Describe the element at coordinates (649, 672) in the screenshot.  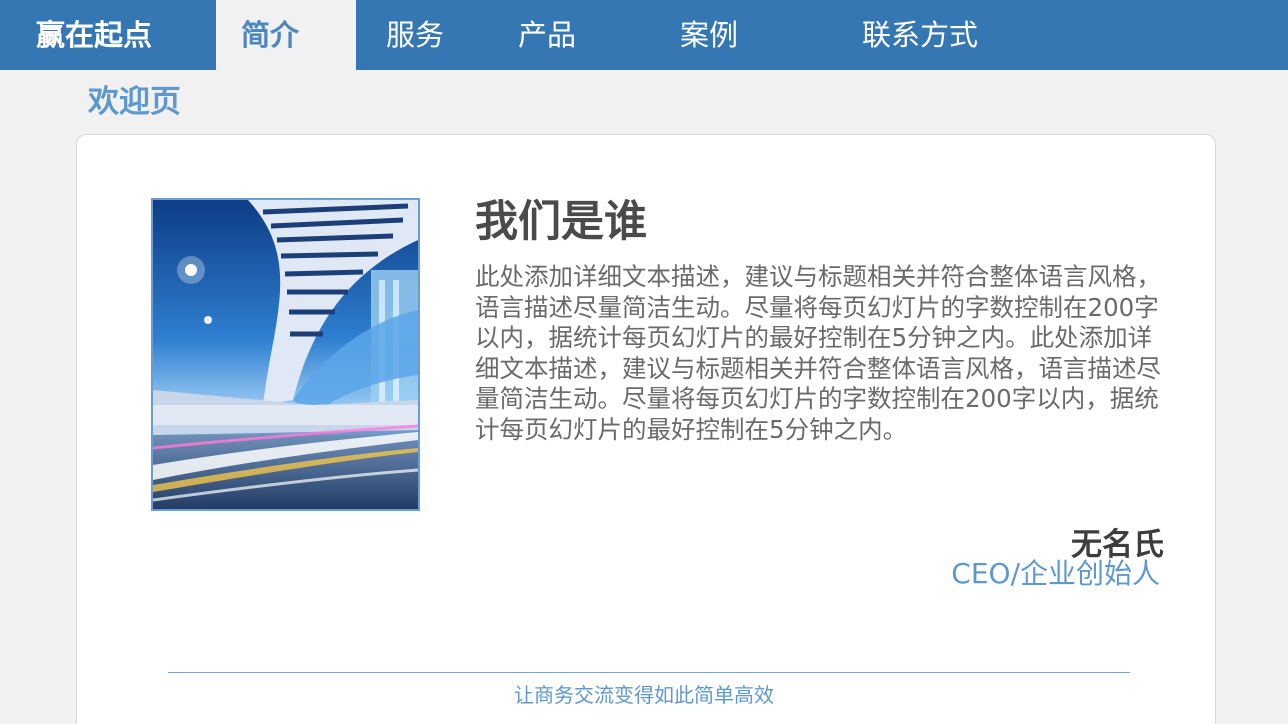
I see `footer-divider` at that location.